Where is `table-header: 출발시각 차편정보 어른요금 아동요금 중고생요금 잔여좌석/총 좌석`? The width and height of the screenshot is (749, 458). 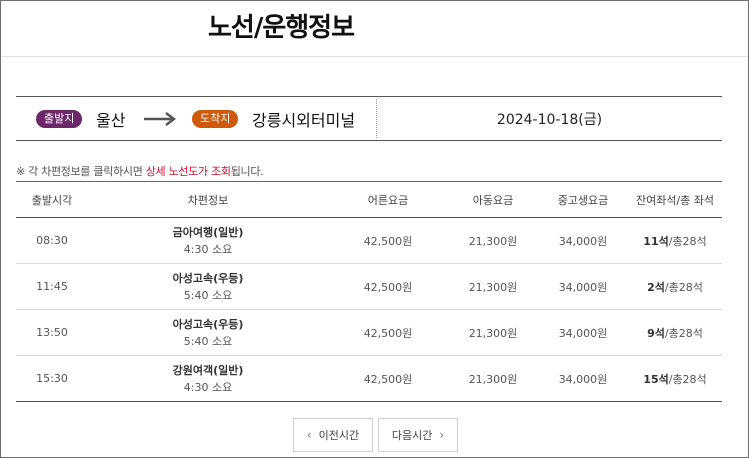
table-header: 출발시각 차편정보 어른요금 아동요금 중고생요금 잔여좌석/총 좌석 is located at coordinates (369, 199).